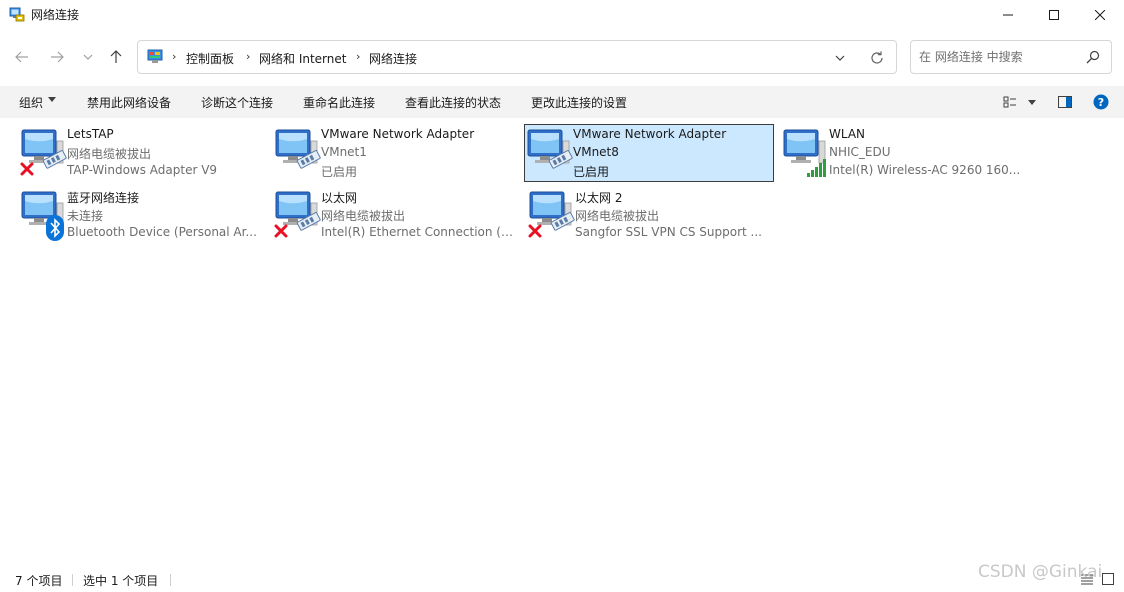 The image size is (1124, 592). I want to click on caret-down-icon, so click(52, 100).